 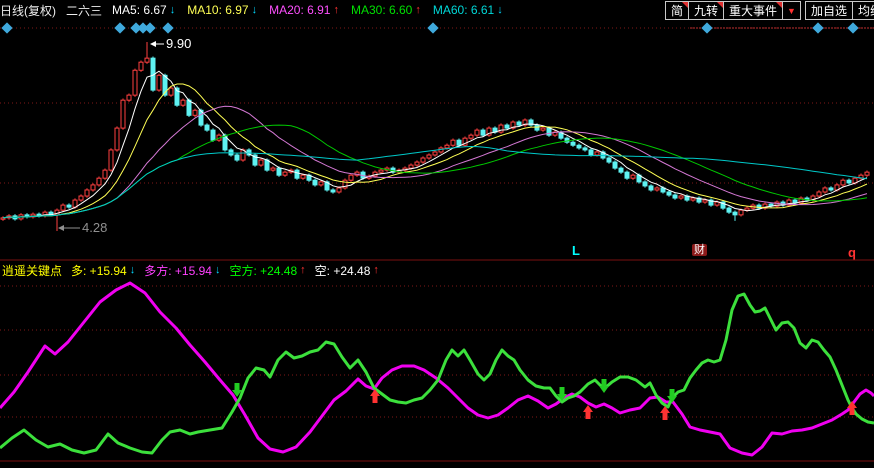 What do you see at coordinates (385, 10) in the screenshot?
I see `ma-value-MA30: MA30: 6.60 ↑` at bounding box center [385, 10].